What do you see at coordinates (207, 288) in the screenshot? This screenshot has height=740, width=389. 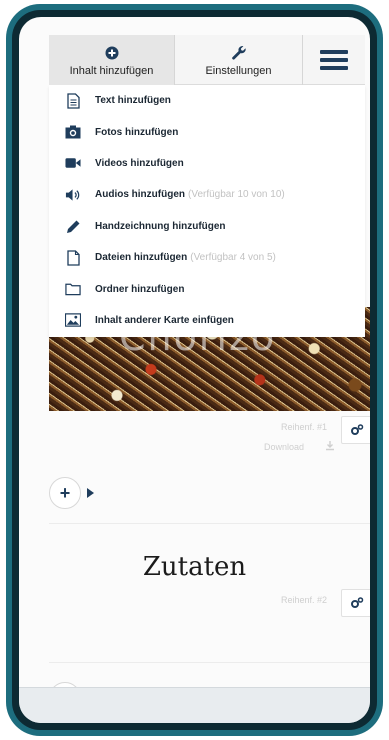 I see `menu-item-add-folder: Ordner hinzufügen` at bounding box center [207, 288].